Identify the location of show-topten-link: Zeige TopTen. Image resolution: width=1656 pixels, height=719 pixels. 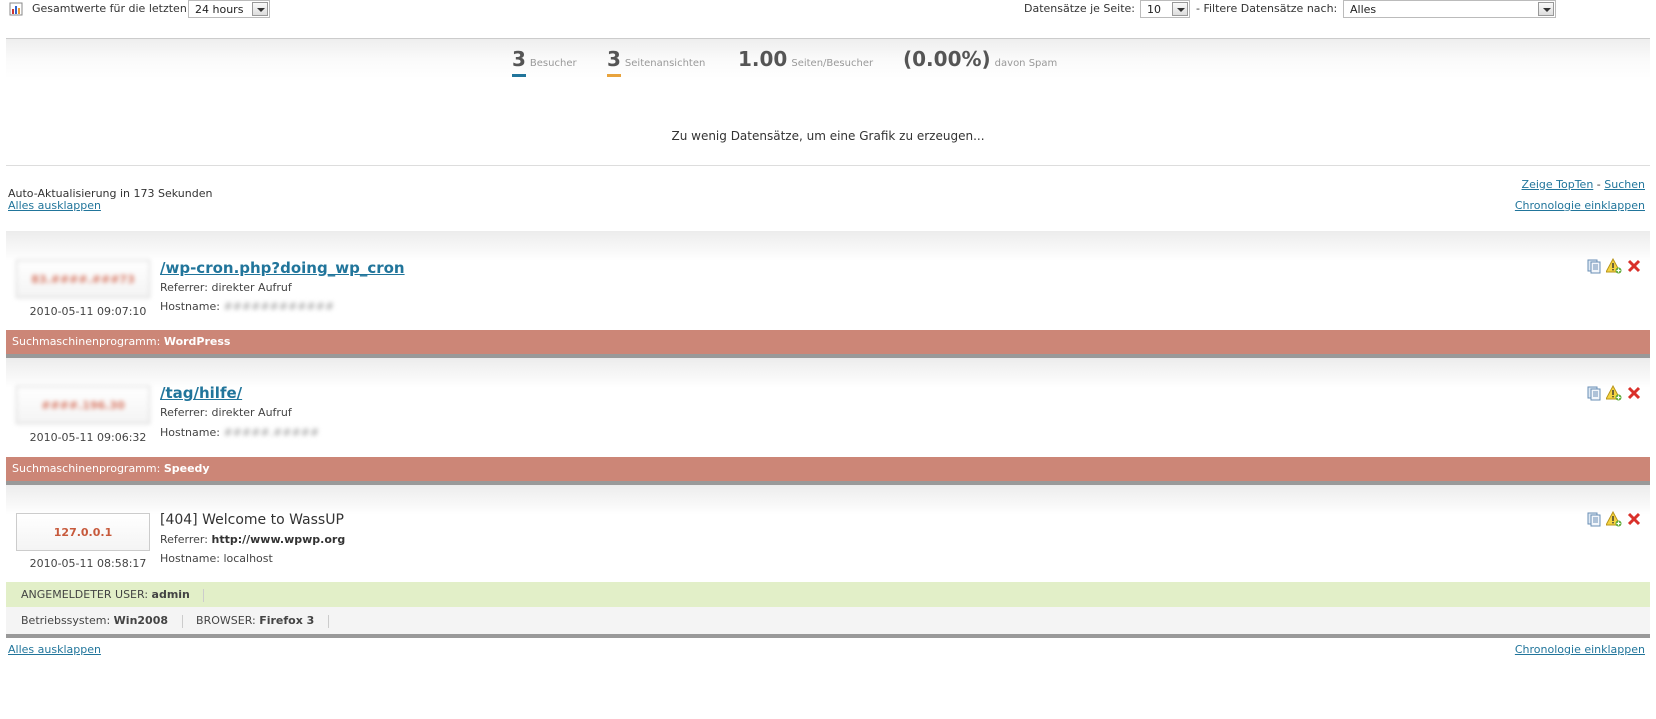
(1558, 184).